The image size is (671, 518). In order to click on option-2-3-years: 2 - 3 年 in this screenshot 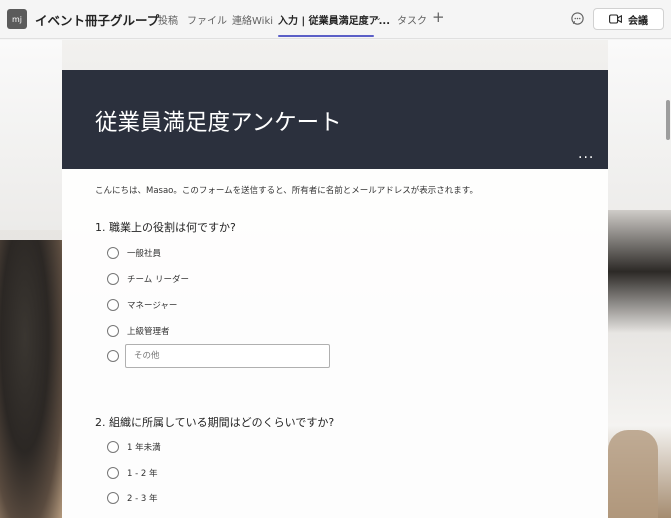, I will do `click(132, 498)`.